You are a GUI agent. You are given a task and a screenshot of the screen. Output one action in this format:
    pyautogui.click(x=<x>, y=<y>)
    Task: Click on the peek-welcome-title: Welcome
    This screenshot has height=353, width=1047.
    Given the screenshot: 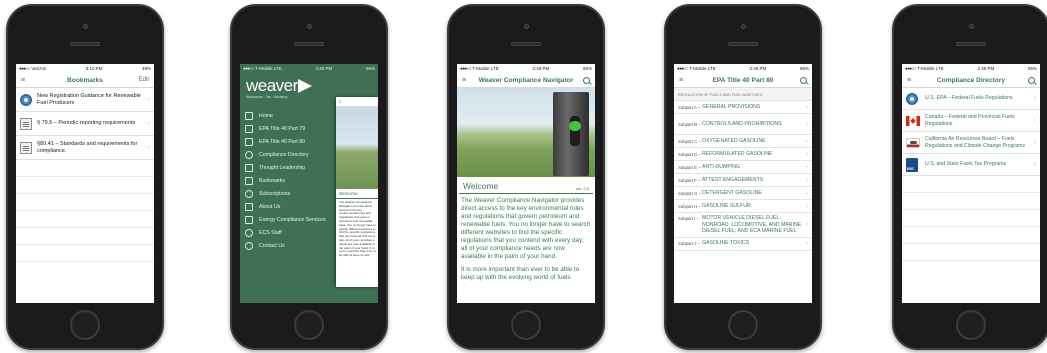 What is the action you would take?
    pyautogui.click(x=357, y=194)
    